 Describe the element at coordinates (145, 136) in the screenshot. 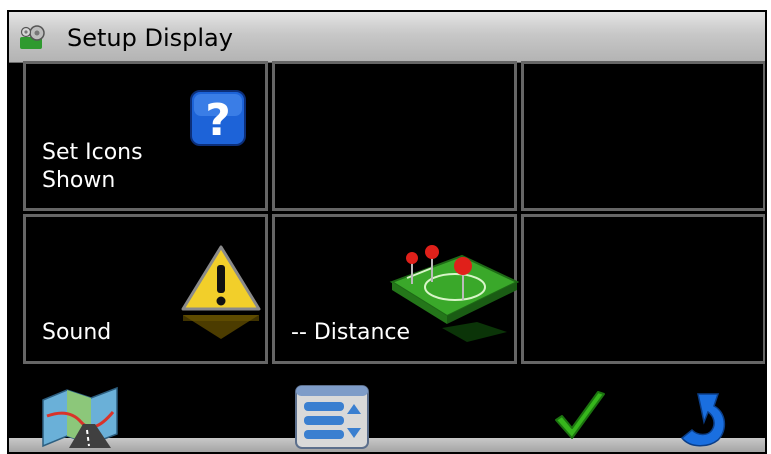

I see `tile-set-icons-shown: ? Set Icons Shown` at that location.